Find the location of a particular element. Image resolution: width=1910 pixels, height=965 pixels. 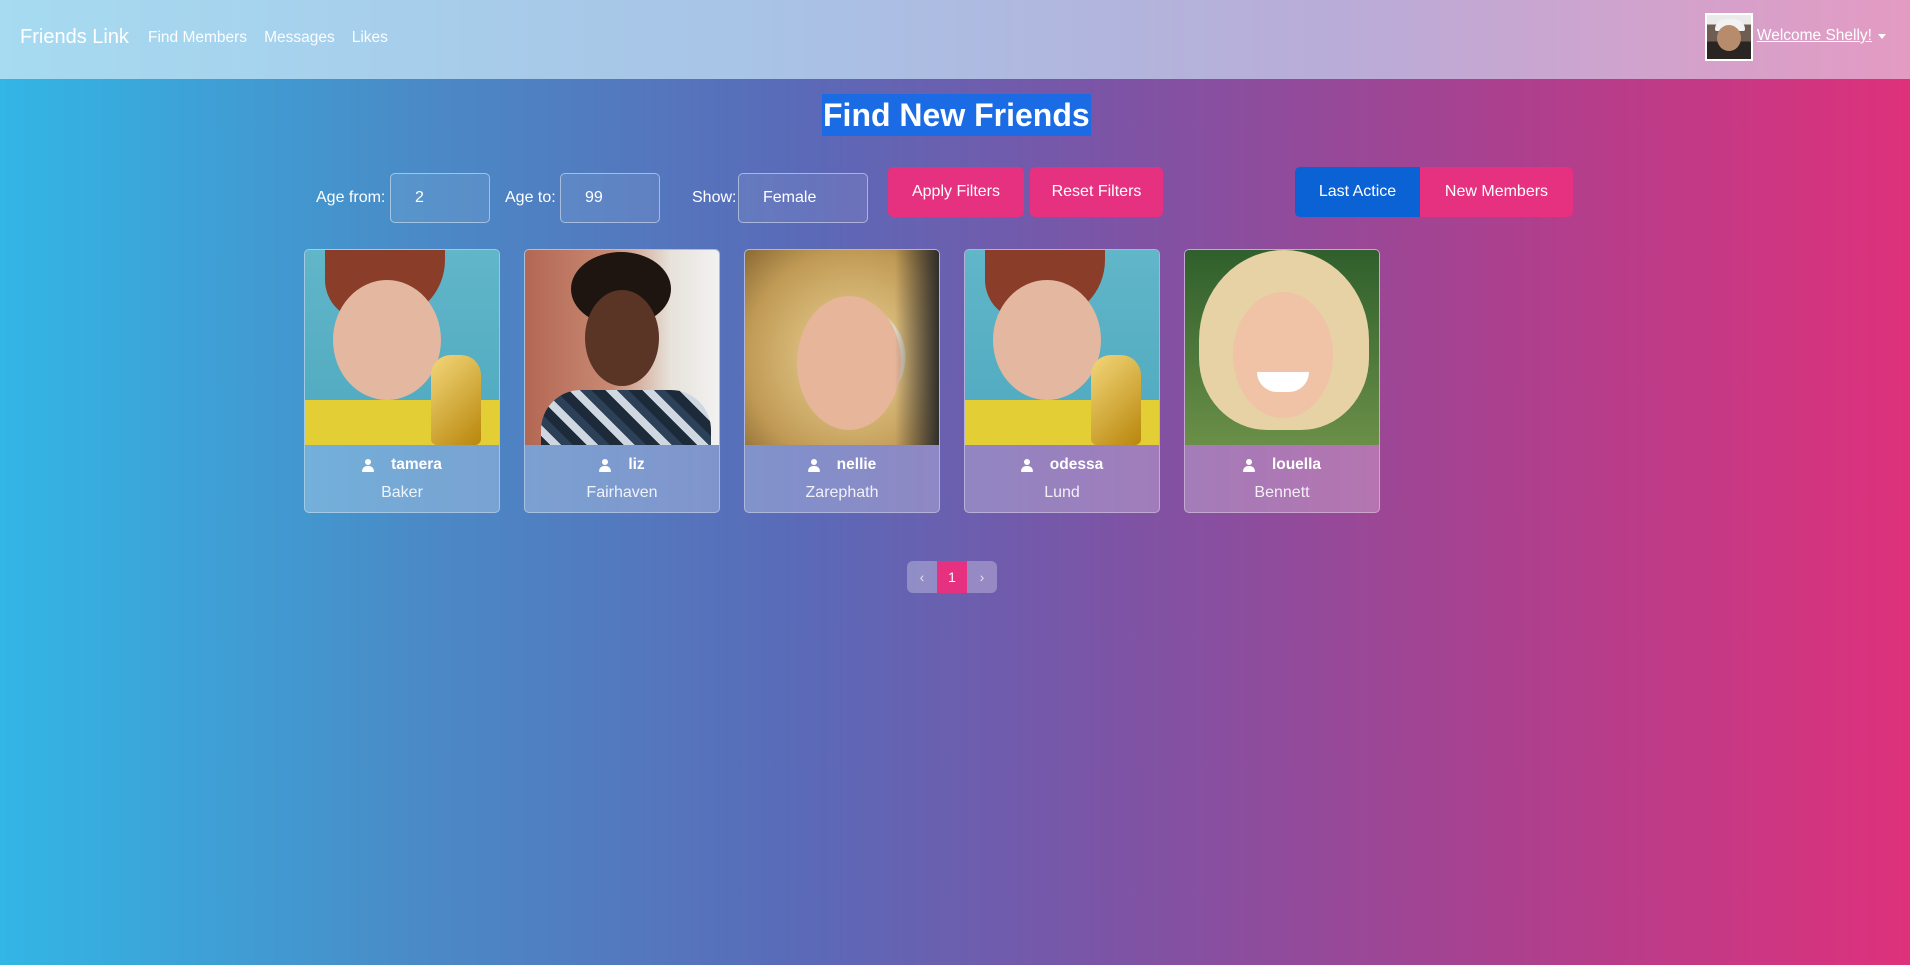

nav-links: Find Members Messages Likes is located at coordinates (268, 38).